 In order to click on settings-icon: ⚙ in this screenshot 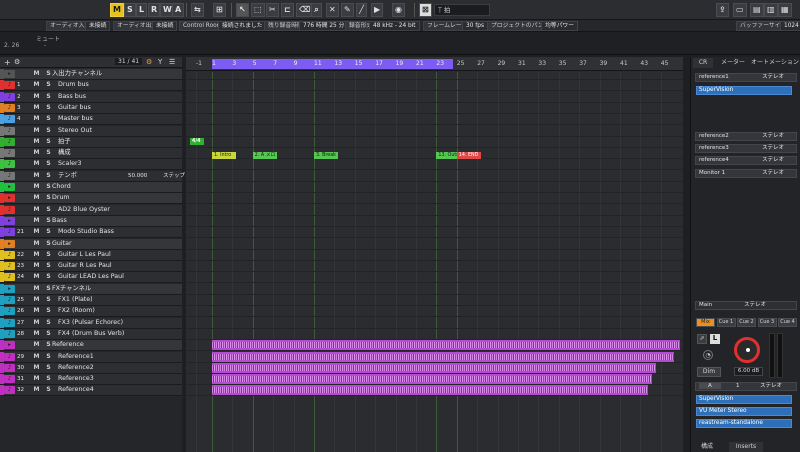, I will do `click(149, 62)`.